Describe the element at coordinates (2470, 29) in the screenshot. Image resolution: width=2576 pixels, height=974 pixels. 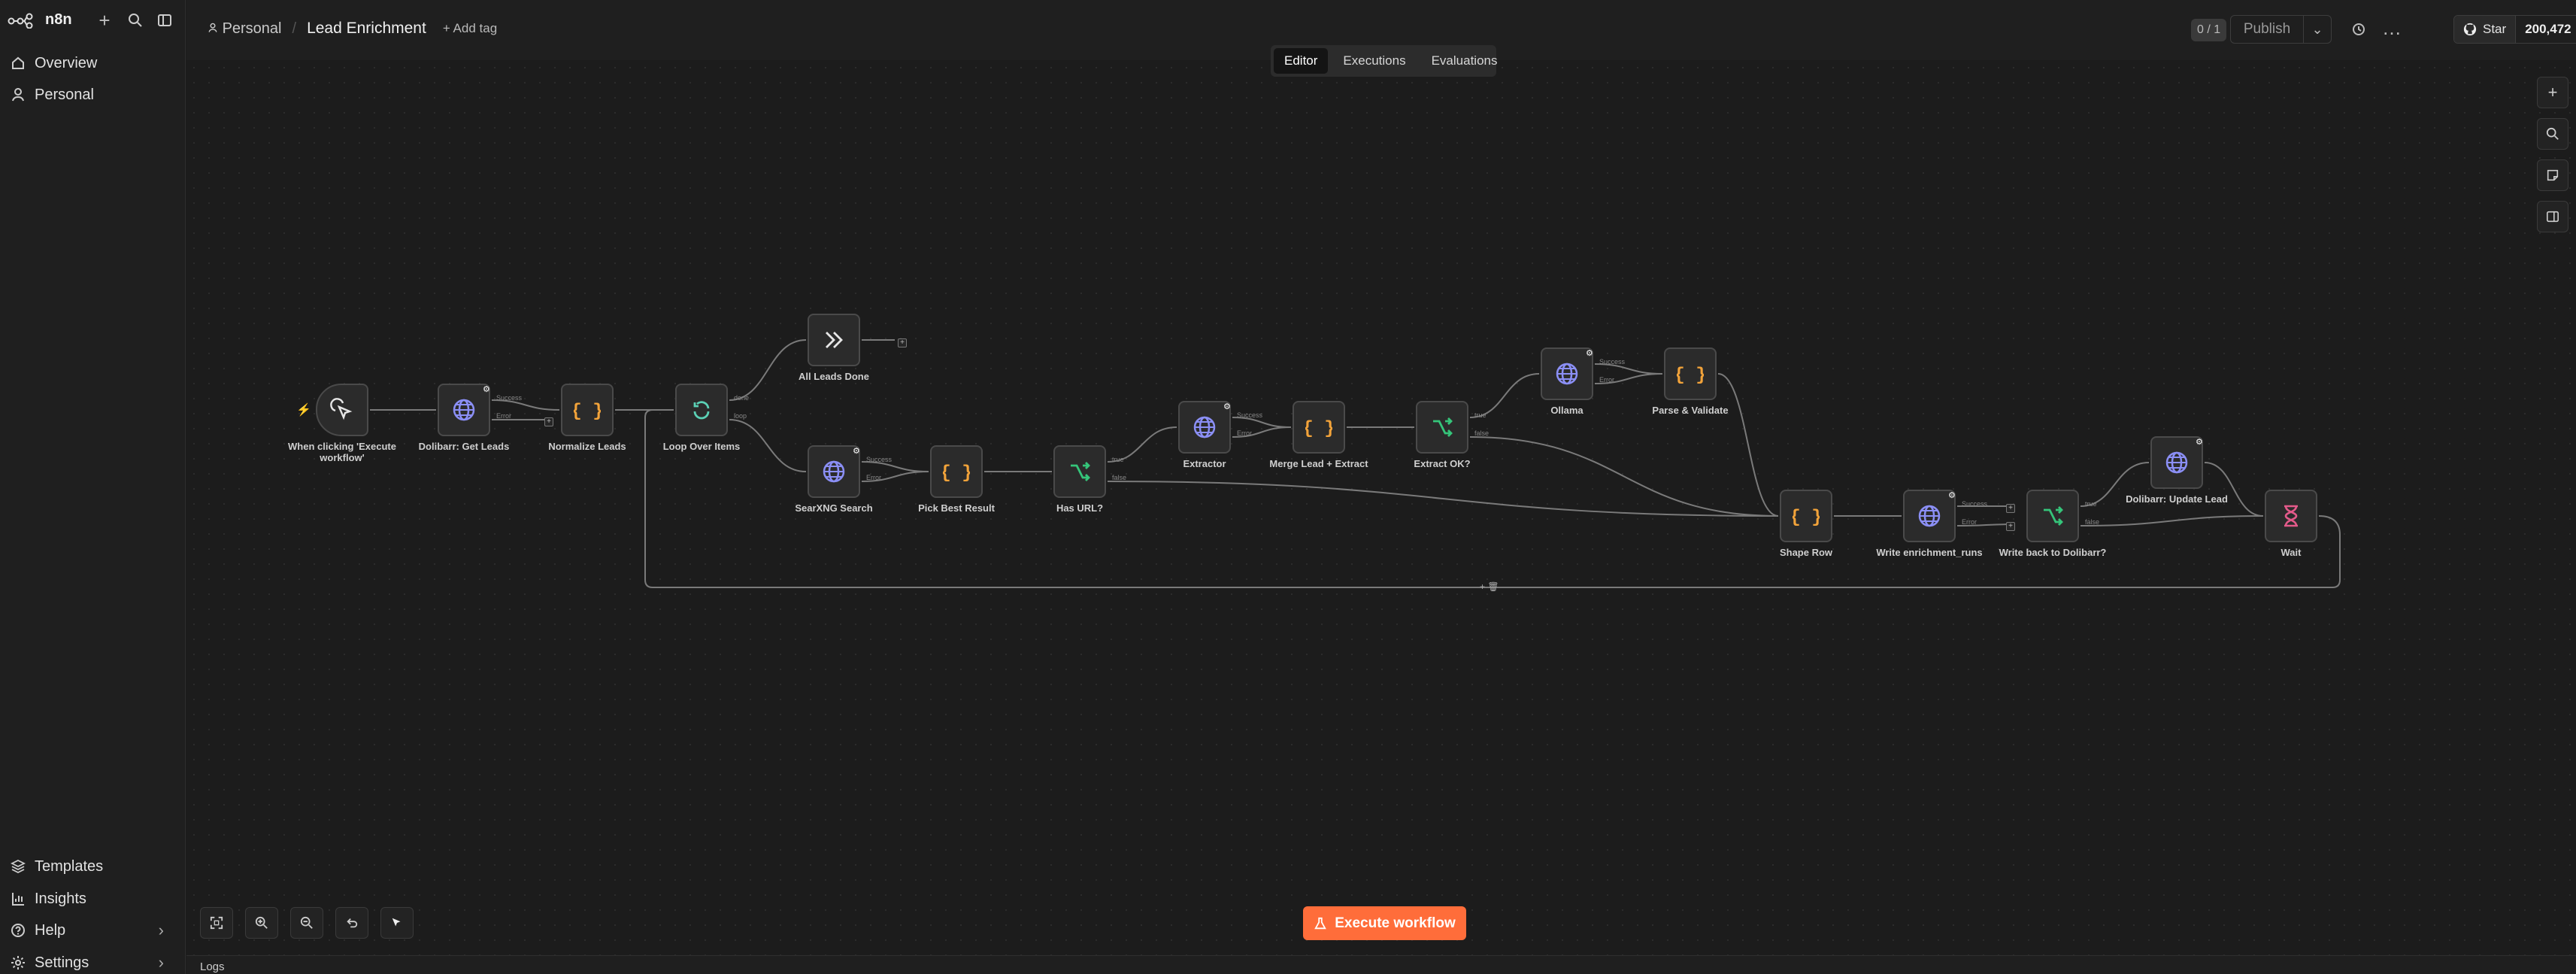
I see `github-icon` at that location.